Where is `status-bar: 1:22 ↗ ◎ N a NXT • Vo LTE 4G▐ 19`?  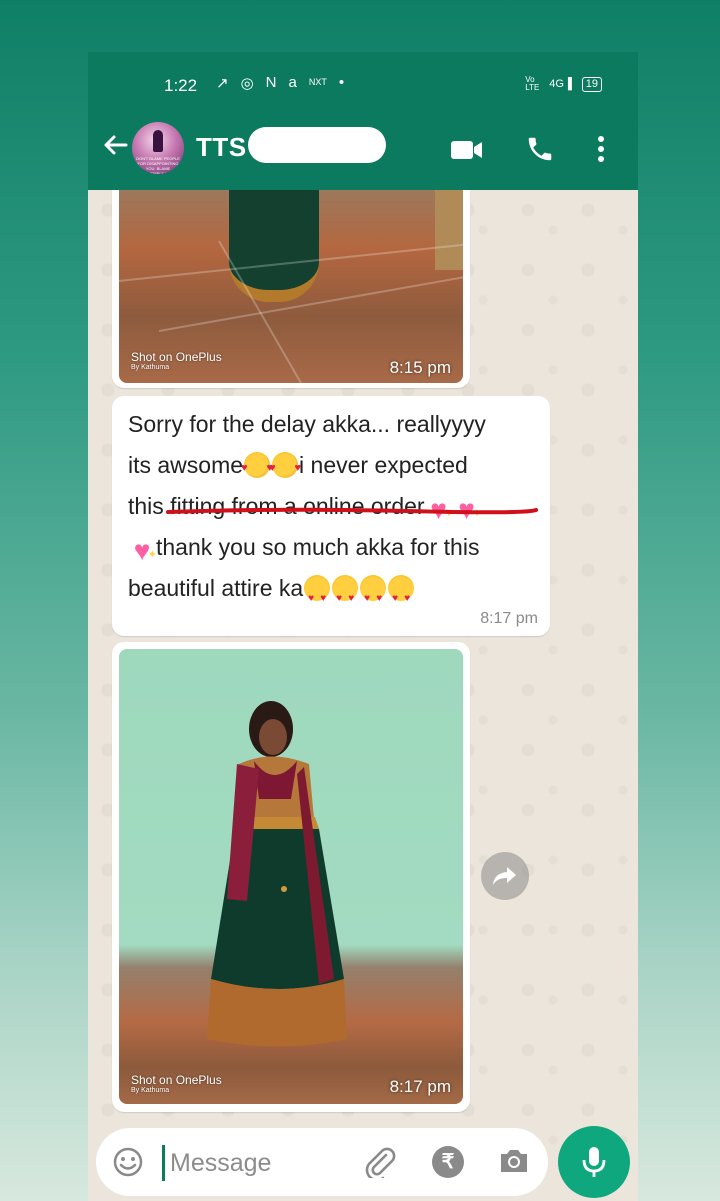 status-bar: 1:22 ↗ ◎ N a NXT • Vo LTE 4G▐ 19 is located at coordinates (363, 83).